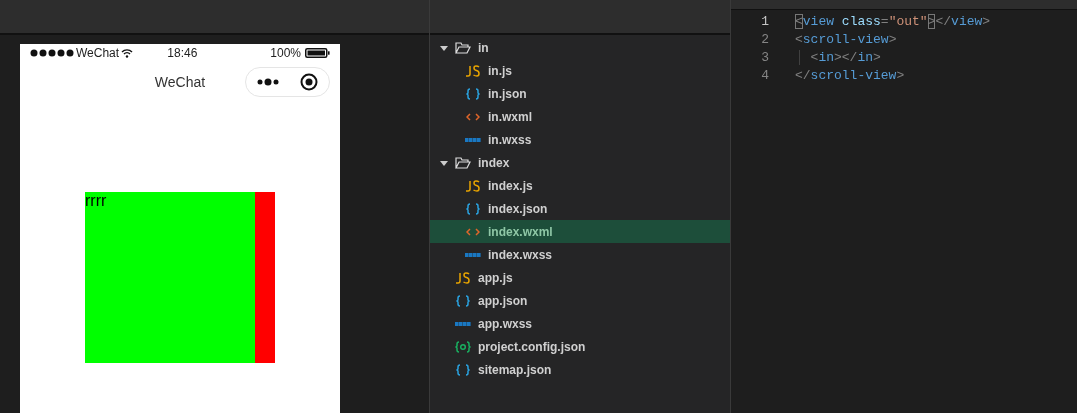 The image size is (1077, 413). I want to click on file-row: sitemap.json, so click(580, 369).